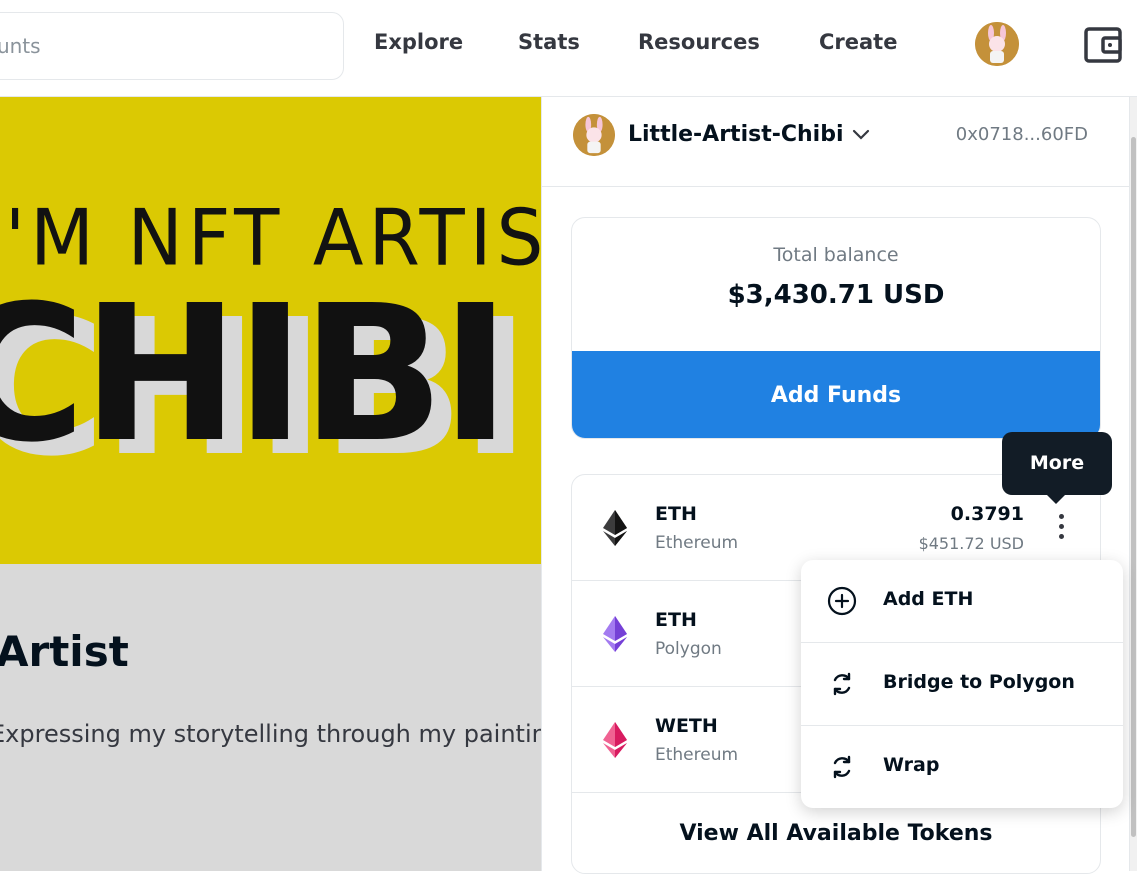 The width and height of the screenshot is (1137, 874). What do you see at coordinates (1022, 134) in the screenshot?
I see `wallet-address: 0x0718...60FD` at bounding box center [1022, 134].